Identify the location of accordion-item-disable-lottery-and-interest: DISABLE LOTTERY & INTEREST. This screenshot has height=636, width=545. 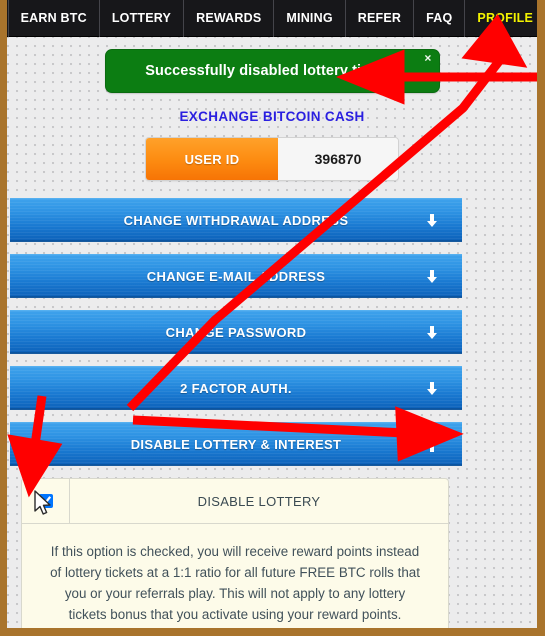
(236, 444).